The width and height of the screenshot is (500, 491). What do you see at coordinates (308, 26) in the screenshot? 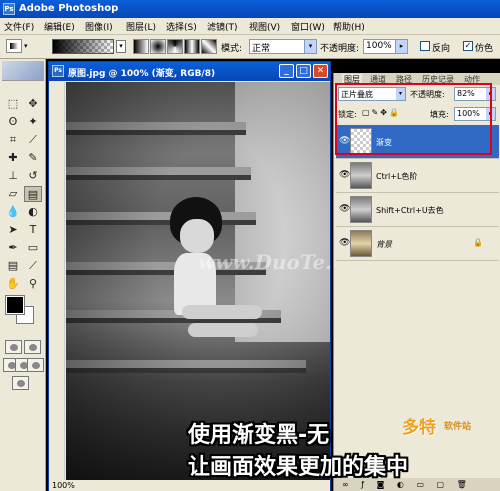
I see `menu-window: 窗口(W)` at bounding box center [308, 26].